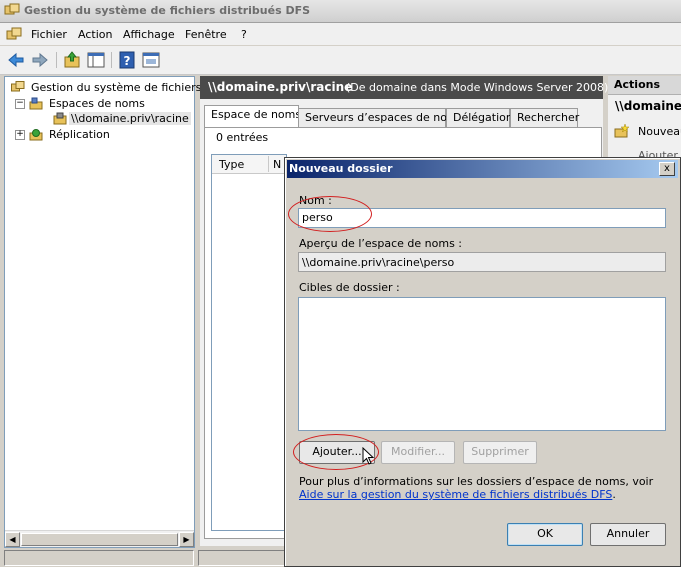 This screenshot has height=567, width=681. What do you see at coordinates (72, 60) in the screenshot?
I see `up-folder-icon` at bounding box center [72, 60].